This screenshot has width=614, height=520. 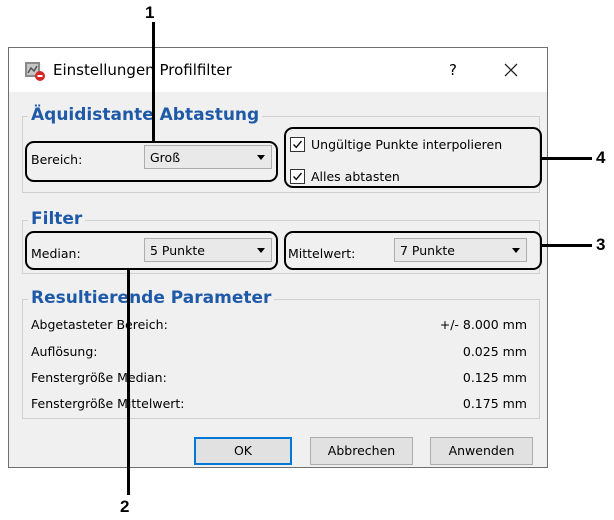 What do you see at coordinates (145, 115) in the screenshot?
I see `equidistant-group-title: Äquidistante Abtastung` at bounding box center [145, 115].